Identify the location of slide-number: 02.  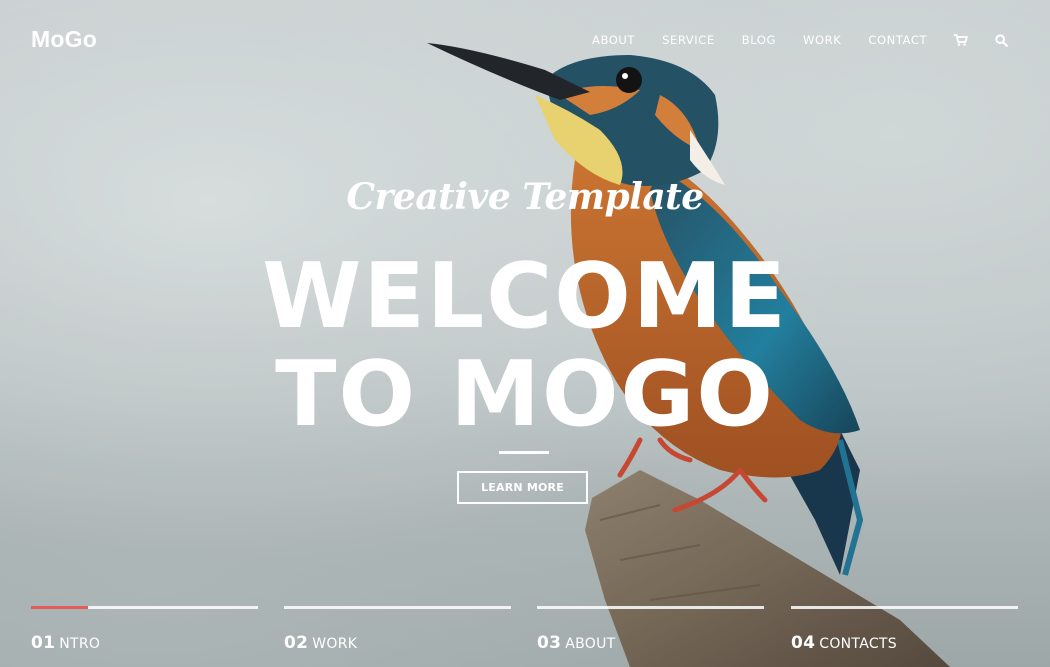
(296, 643).